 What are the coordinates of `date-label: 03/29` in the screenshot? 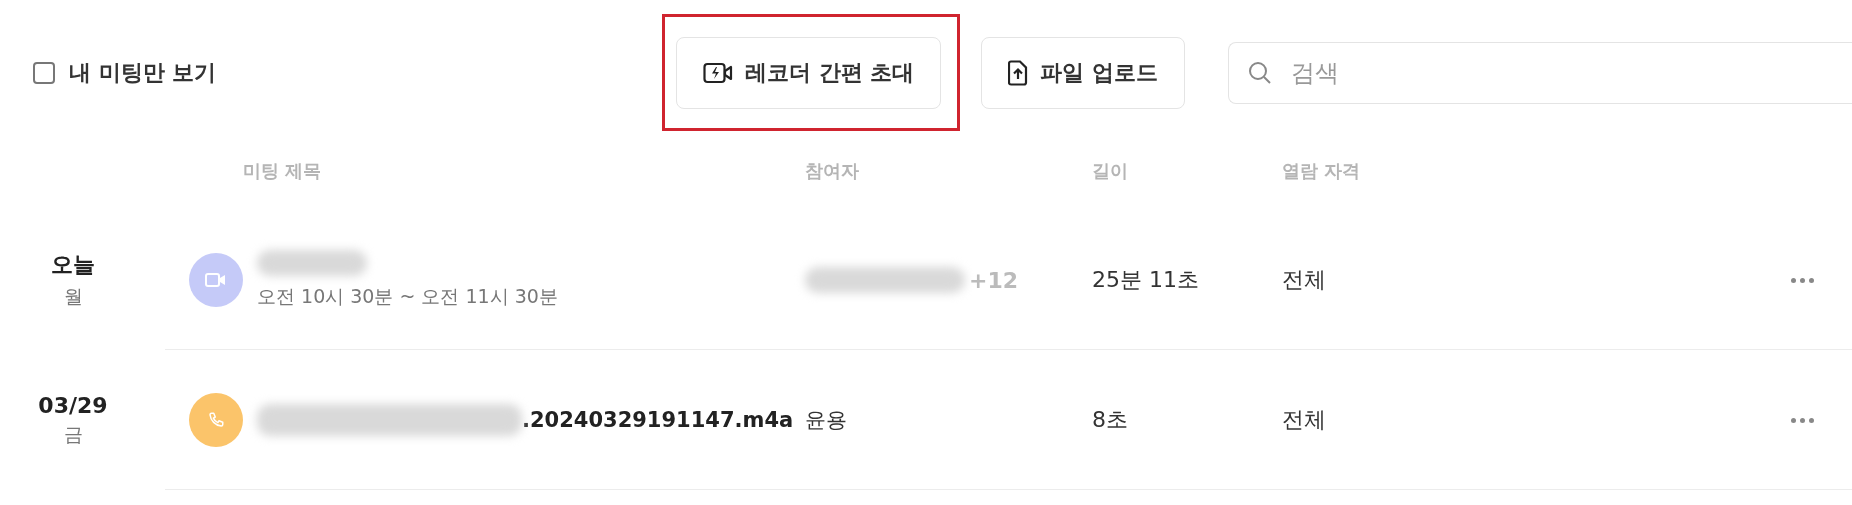 It's located at (73, 405).